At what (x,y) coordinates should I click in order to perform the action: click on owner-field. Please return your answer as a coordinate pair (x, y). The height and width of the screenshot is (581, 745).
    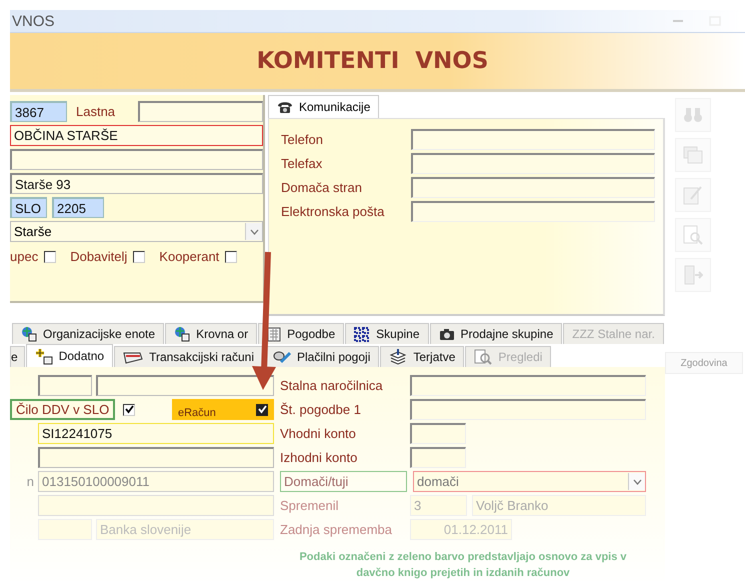
    Looking at the image, I should click on (200, 111).